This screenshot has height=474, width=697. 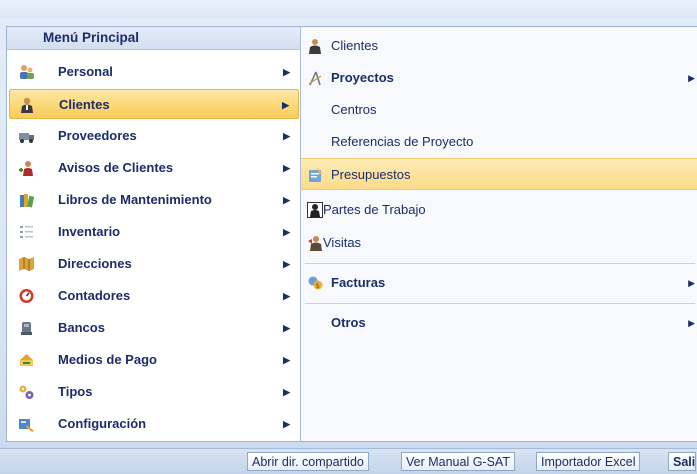 I want to click on menu-item-label: Medios de Pago, so click(x=107, y=359).